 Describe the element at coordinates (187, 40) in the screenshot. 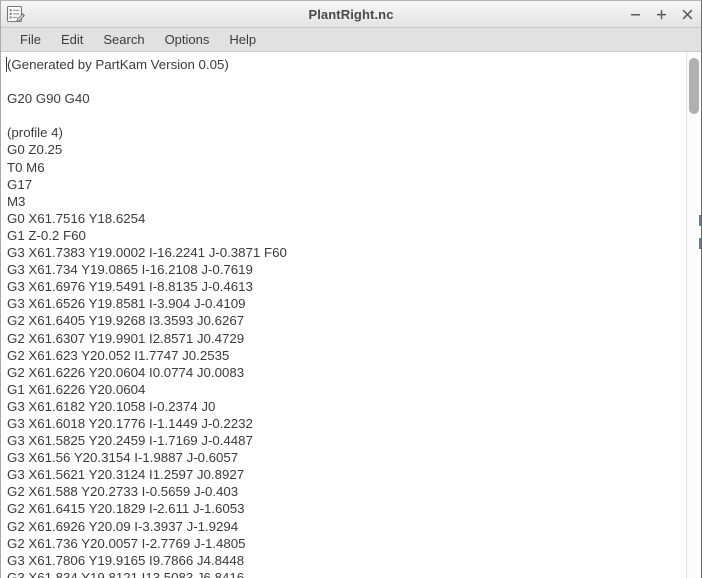

I see `menu-item-options: Options` at that location.